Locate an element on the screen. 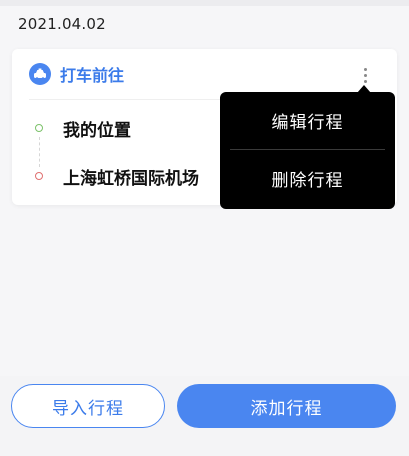 The height and width of the screenshot is (456, 409). add-trip-button: 添加行程 is located at coordinates (286, 406).